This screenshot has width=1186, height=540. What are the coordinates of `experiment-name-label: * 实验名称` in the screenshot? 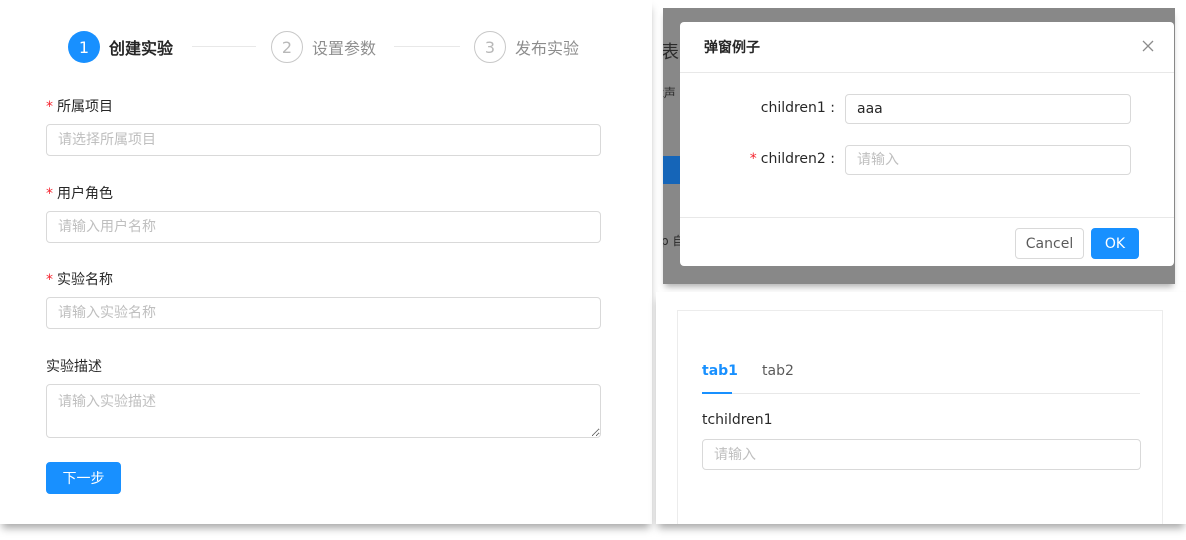 It's located at (79, 280).